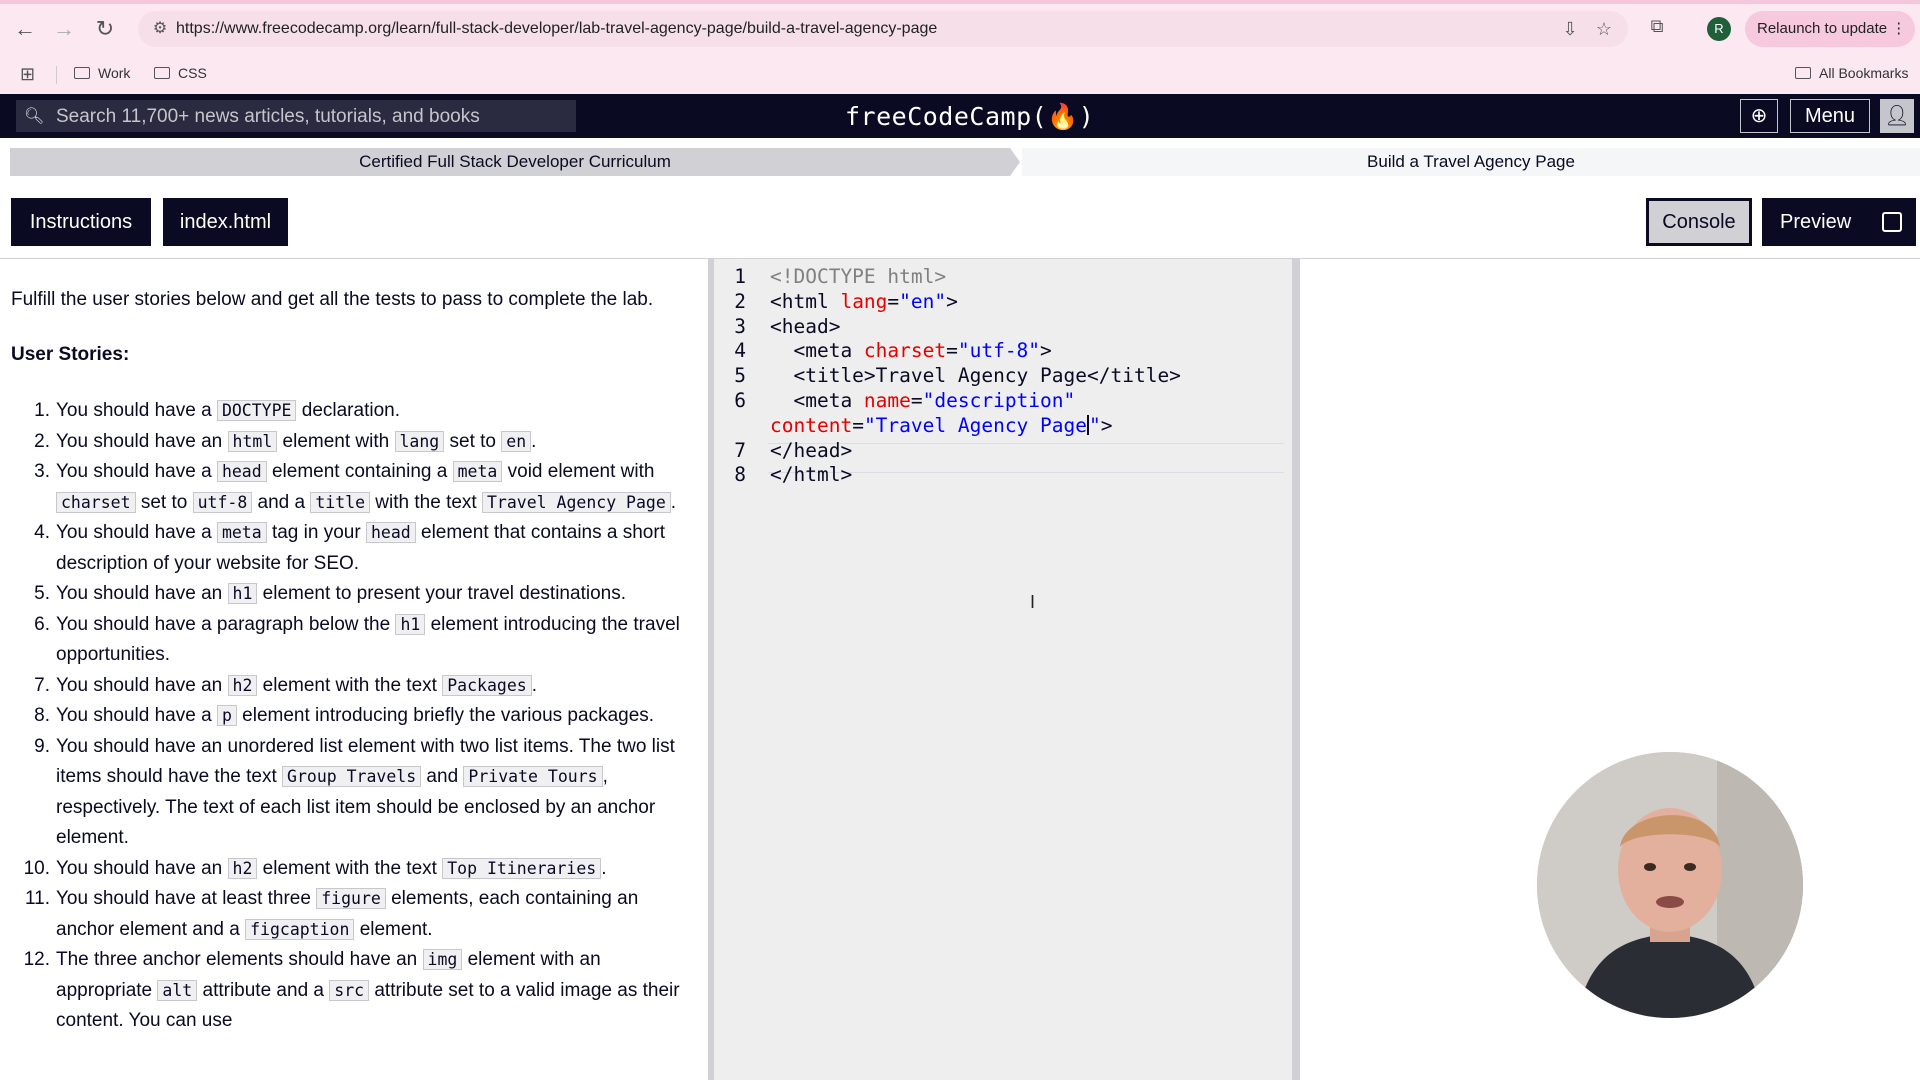 This screenshot has height=1080, width=1920. What do you see at coordinates (42, 593) in the screenshot?
I see `story-number: 5.` at bounding box center [42, 593].